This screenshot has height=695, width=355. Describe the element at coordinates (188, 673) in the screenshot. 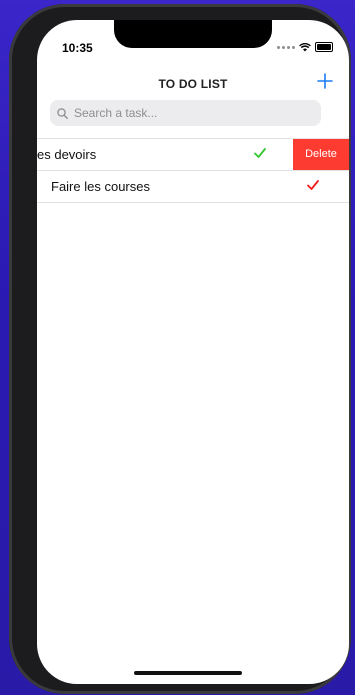

I see `home-indicator` at that location.